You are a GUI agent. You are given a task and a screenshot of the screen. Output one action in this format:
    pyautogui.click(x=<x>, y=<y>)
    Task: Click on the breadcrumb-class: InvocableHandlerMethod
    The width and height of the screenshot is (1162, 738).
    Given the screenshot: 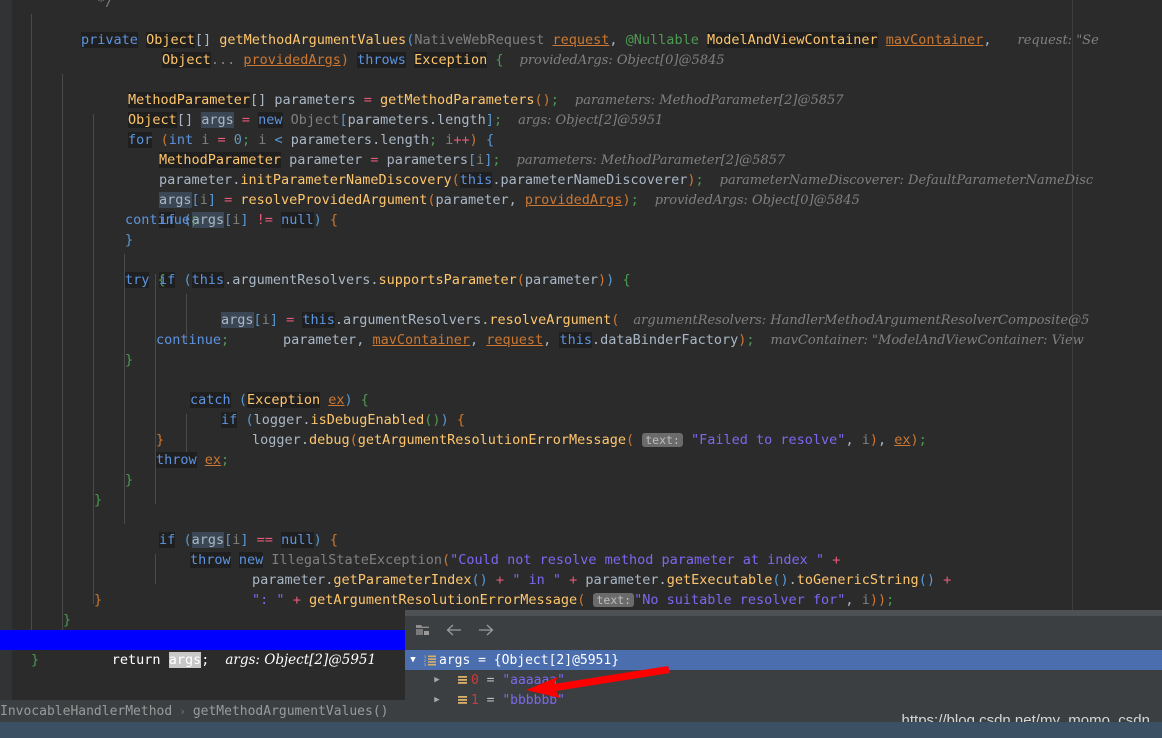 What is the action you would take?
    pyautogui.click(x=86, y=711)
    